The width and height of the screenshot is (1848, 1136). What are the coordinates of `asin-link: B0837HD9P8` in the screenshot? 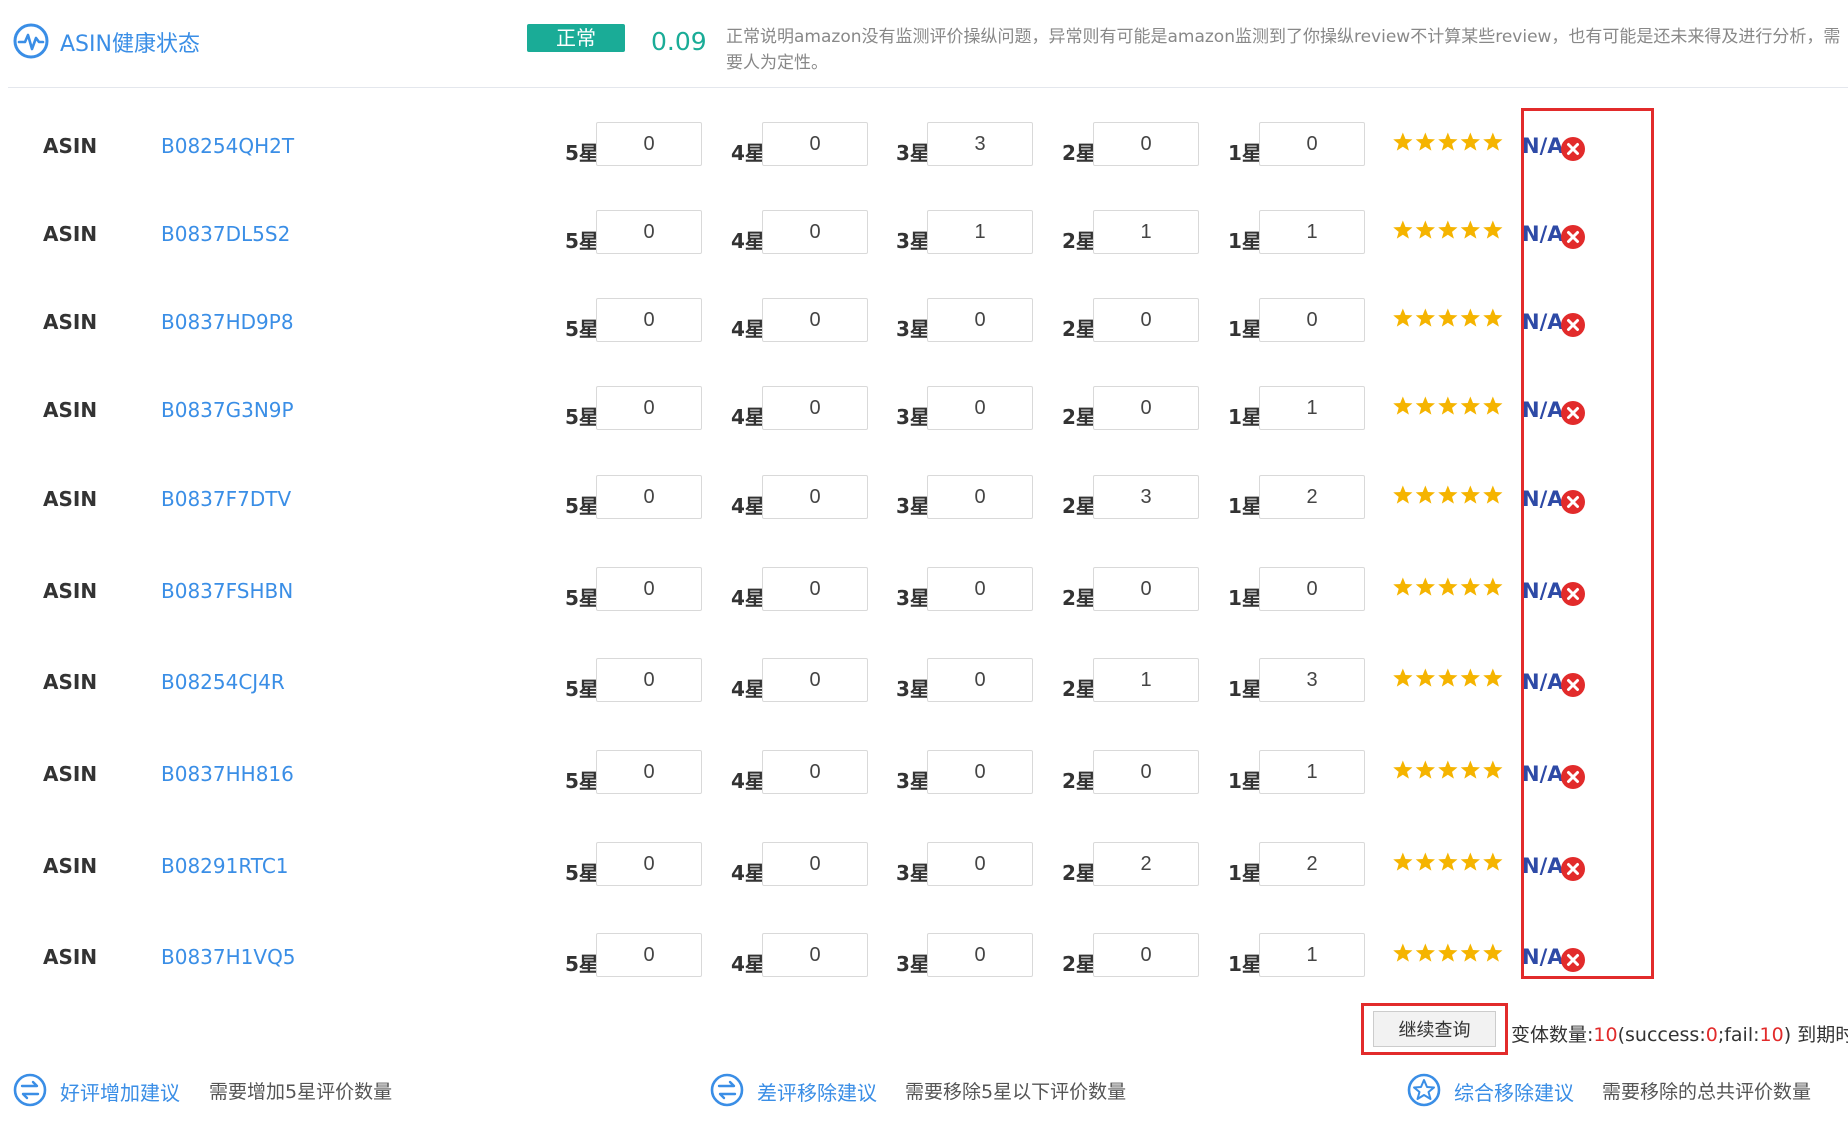 It's located at (227, 322).